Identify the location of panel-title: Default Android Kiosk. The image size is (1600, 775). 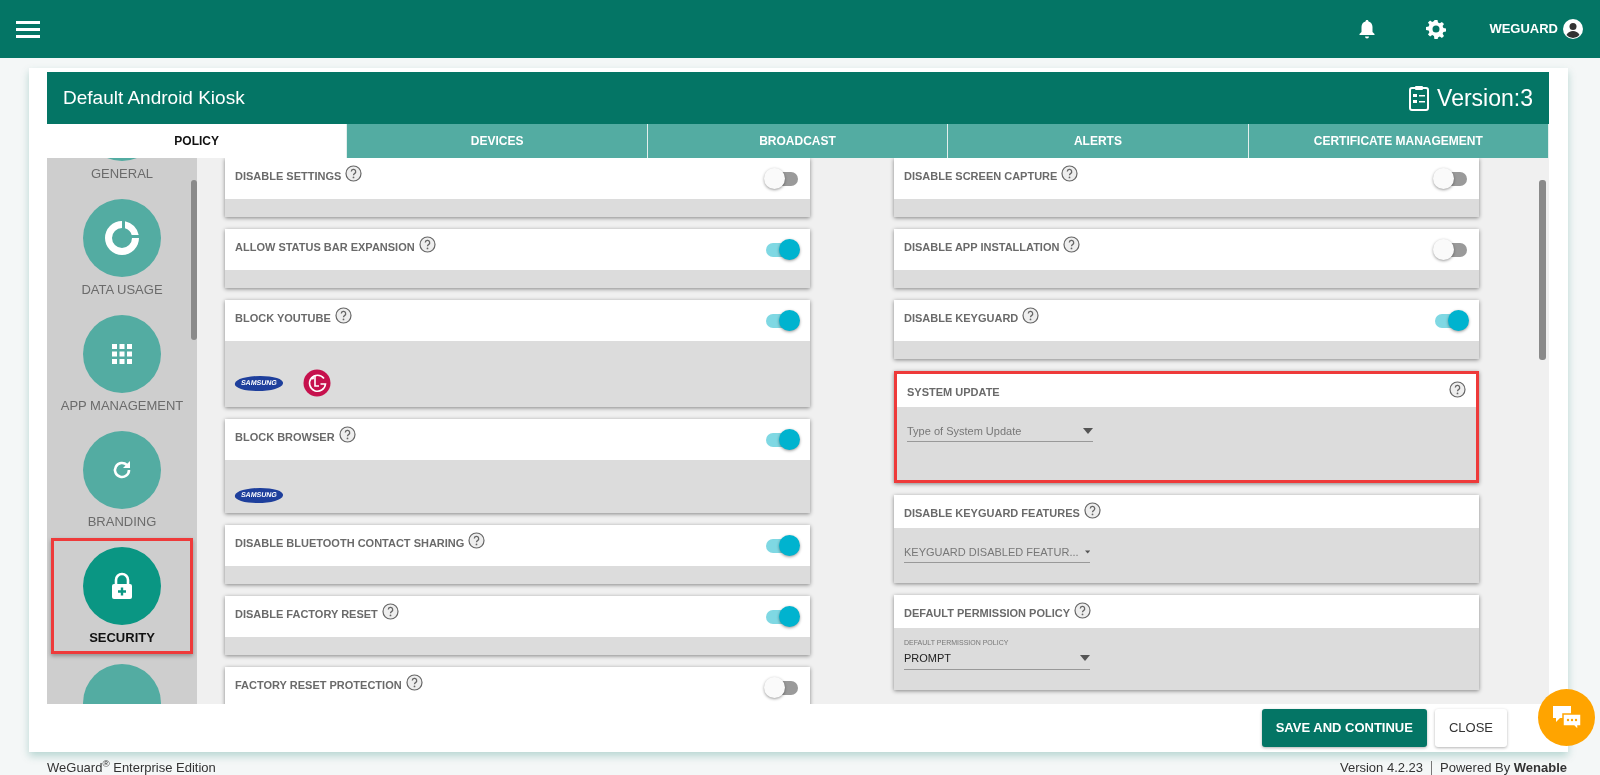
(154, 97).